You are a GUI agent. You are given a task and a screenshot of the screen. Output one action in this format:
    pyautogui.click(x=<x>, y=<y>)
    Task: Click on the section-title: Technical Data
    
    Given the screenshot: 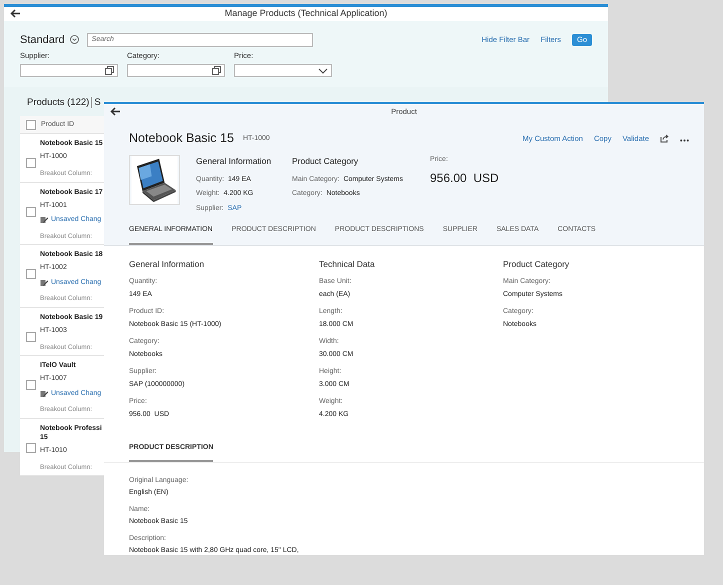 What is the action you would take?
    pyautogui.click(x=347, y=264)
    